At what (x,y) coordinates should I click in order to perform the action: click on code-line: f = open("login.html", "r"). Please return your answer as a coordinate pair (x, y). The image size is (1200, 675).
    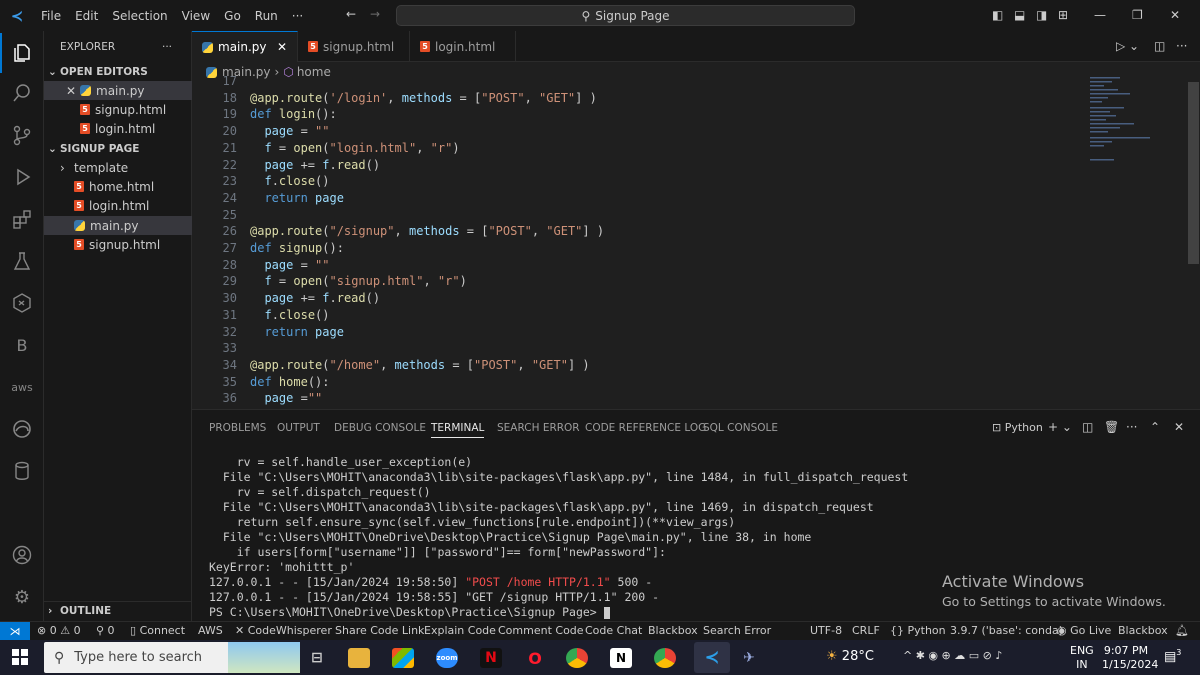
    Looking at the image, I should click on (354, 148).